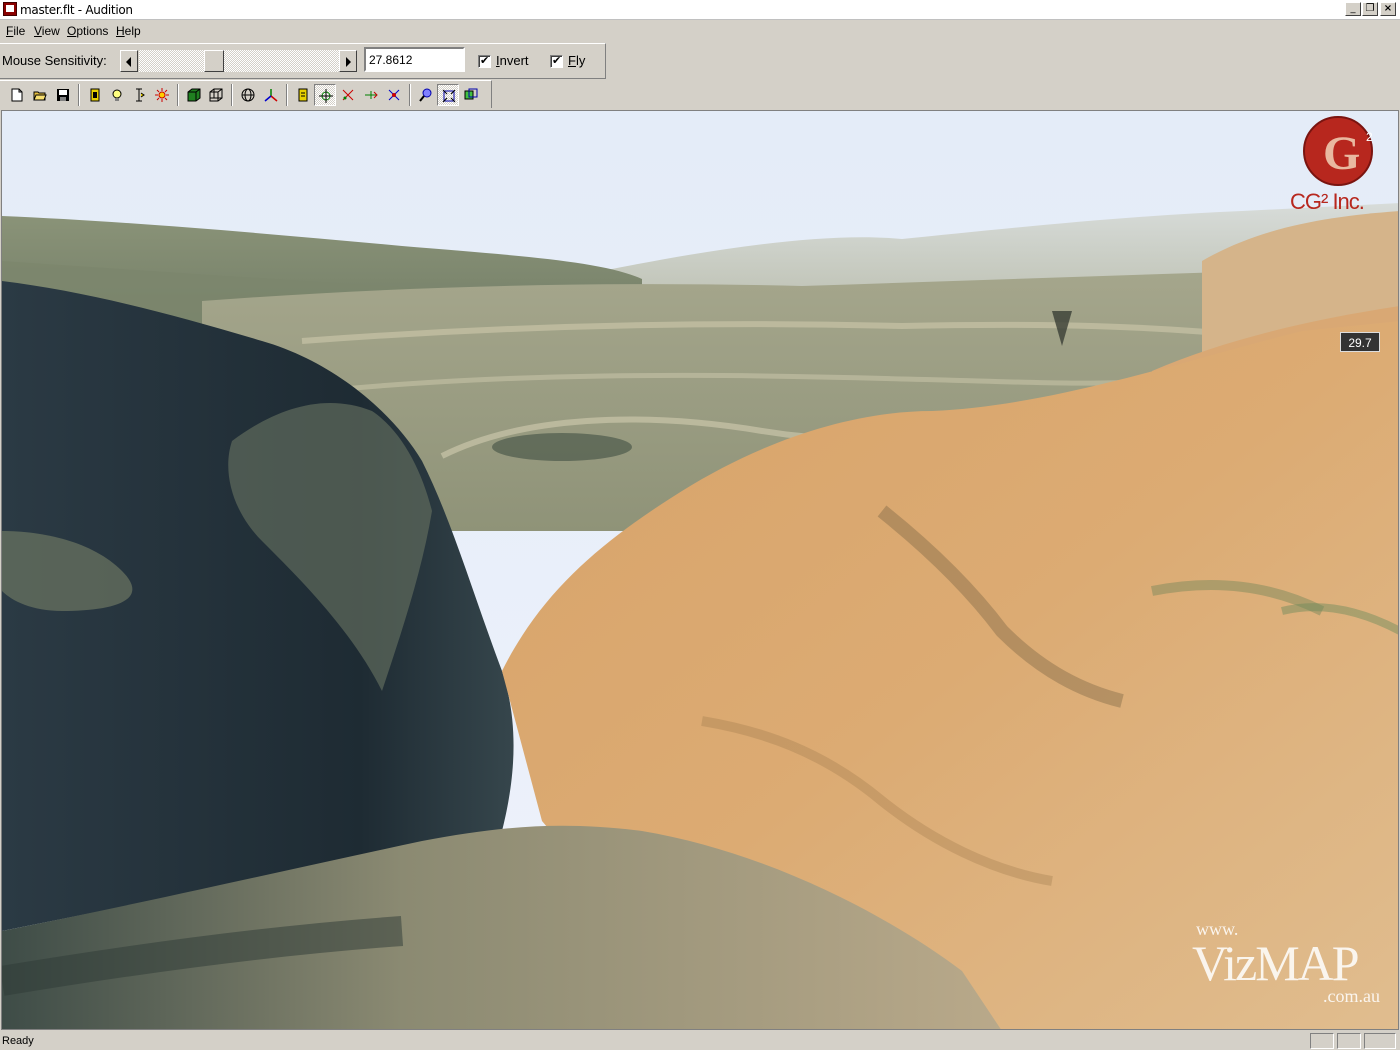  I want to click on svg-text: 2, so click(1369, 137).